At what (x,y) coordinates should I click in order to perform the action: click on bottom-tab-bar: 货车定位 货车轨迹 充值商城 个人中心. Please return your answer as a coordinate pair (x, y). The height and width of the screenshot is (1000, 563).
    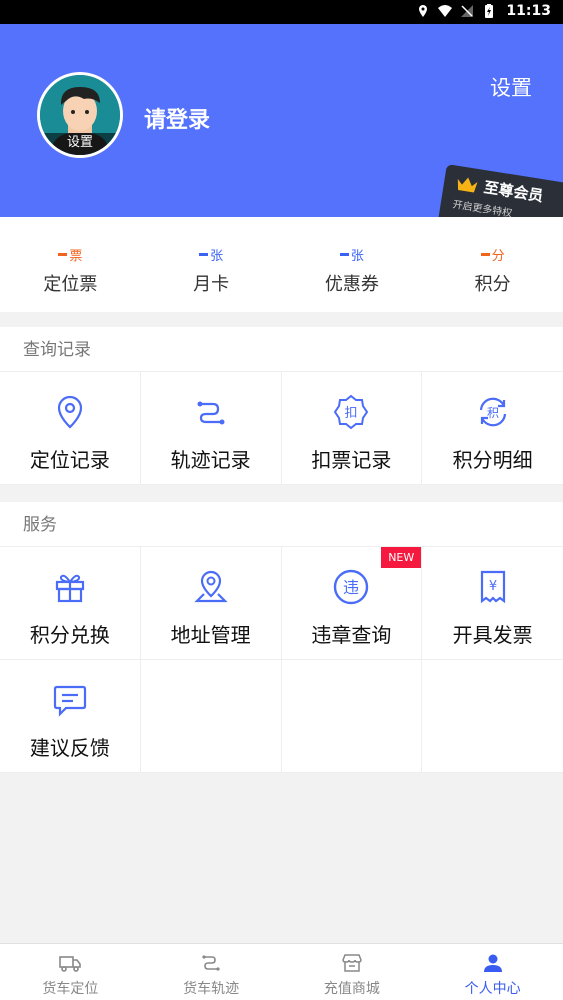
    Looking at the image, I should click on (281, 971).